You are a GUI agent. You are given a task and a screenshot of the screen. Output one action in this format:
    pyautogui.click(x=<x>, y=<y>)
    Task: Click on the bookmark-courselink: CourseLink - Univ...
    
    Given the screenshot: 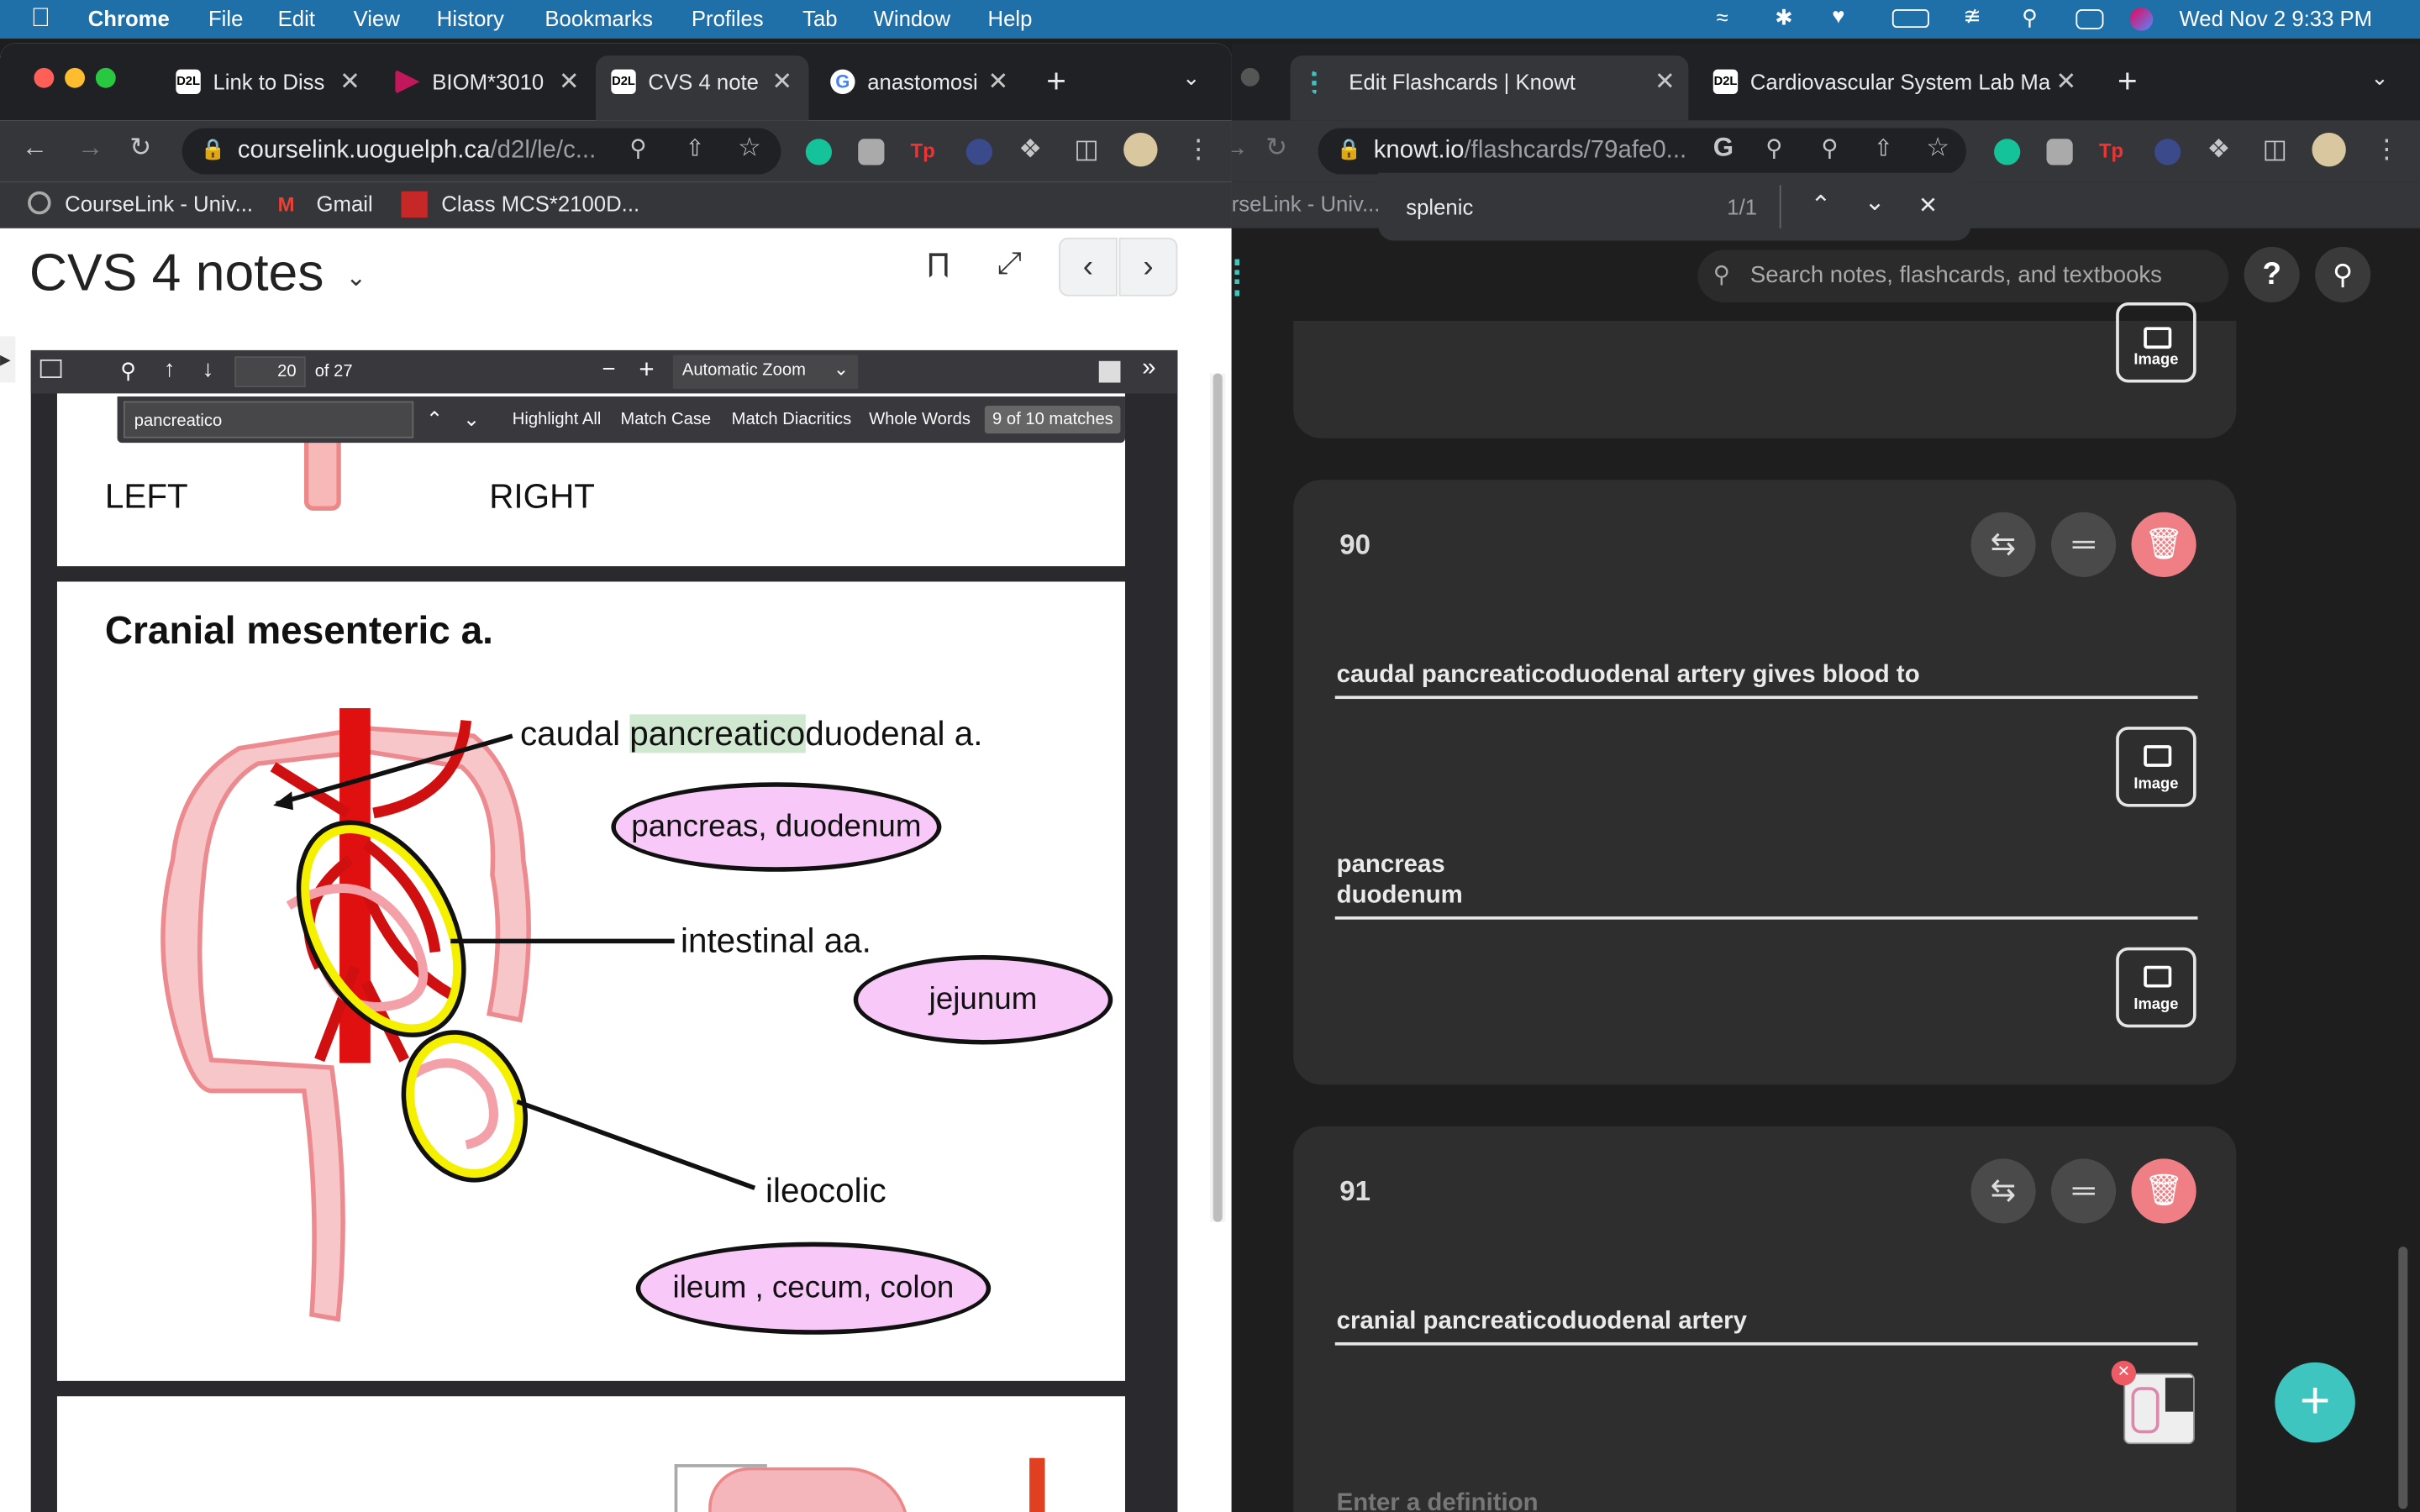 What is the action you would take?
    pyautogui.click(x=159, y=204)
    